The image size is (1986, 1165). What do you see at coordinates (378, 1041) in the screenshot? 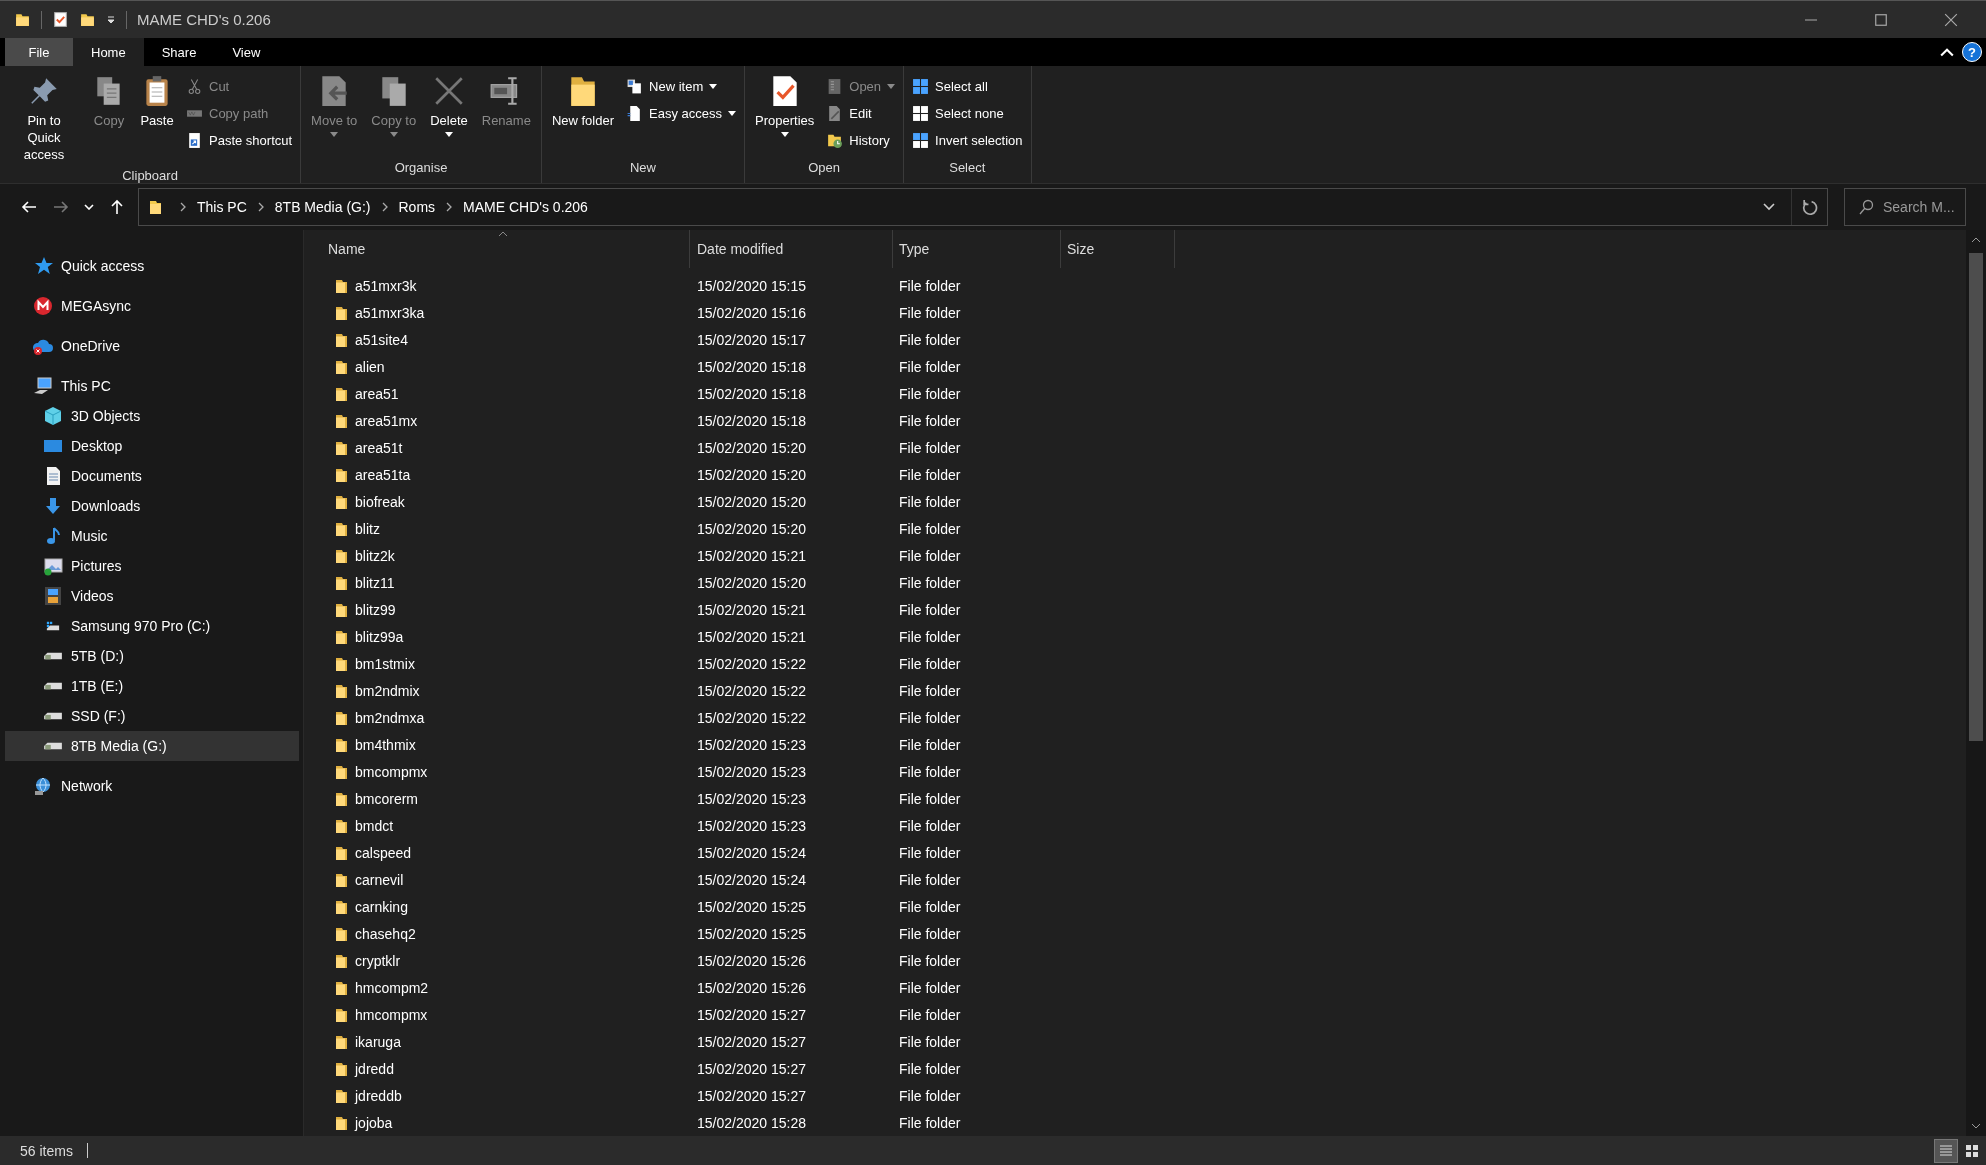
I see `file-name: ikaruga` at bounding box center [378, 1041].